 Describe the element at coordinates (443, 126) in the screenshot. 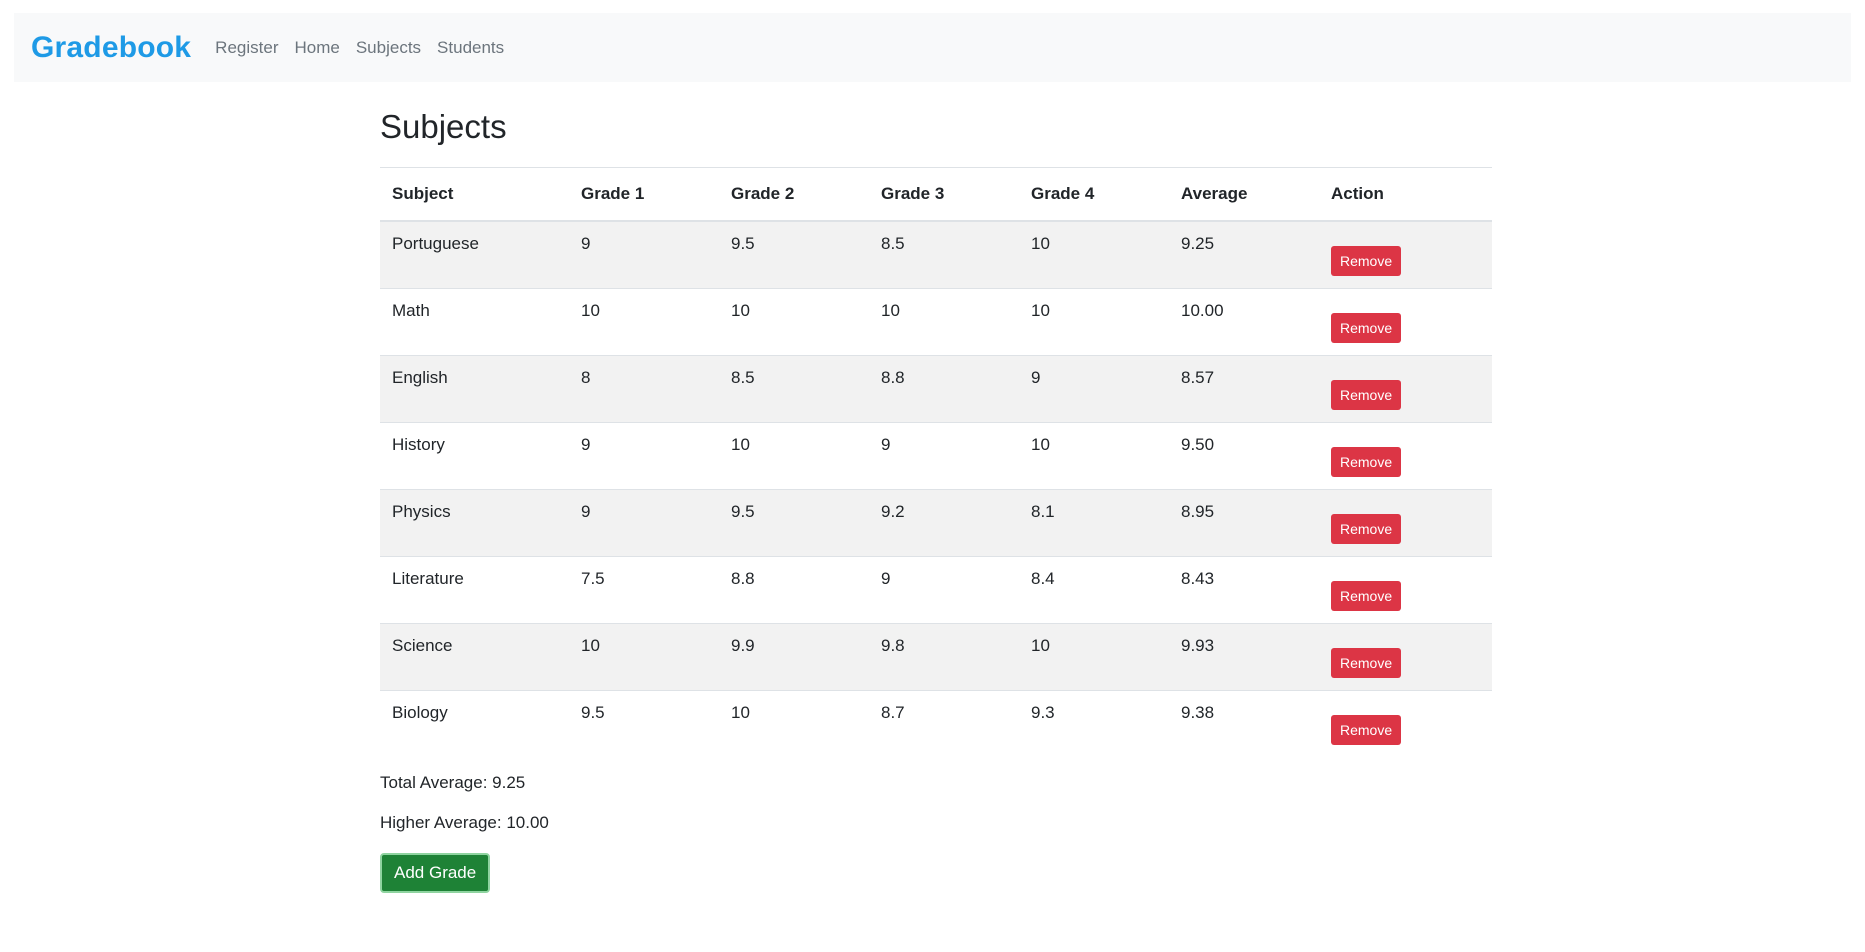

I see `page-title: Subjects` at that location.